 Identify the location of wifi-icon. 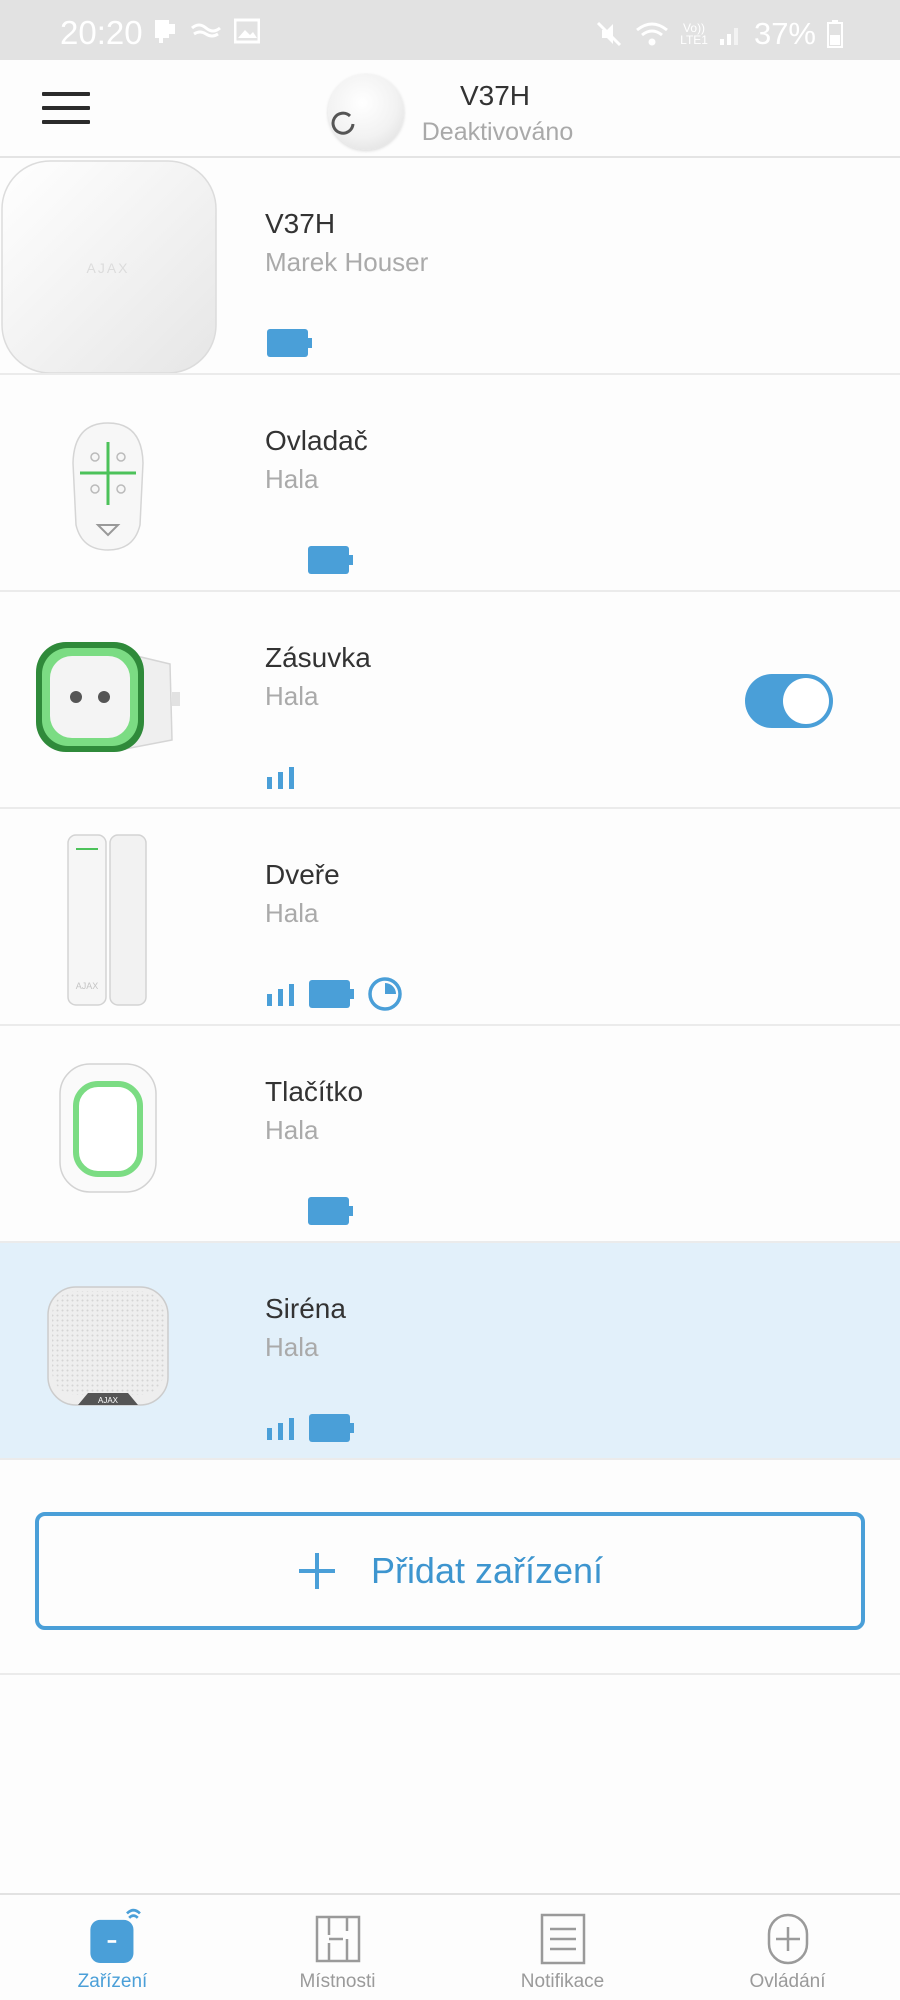
(652, 34).